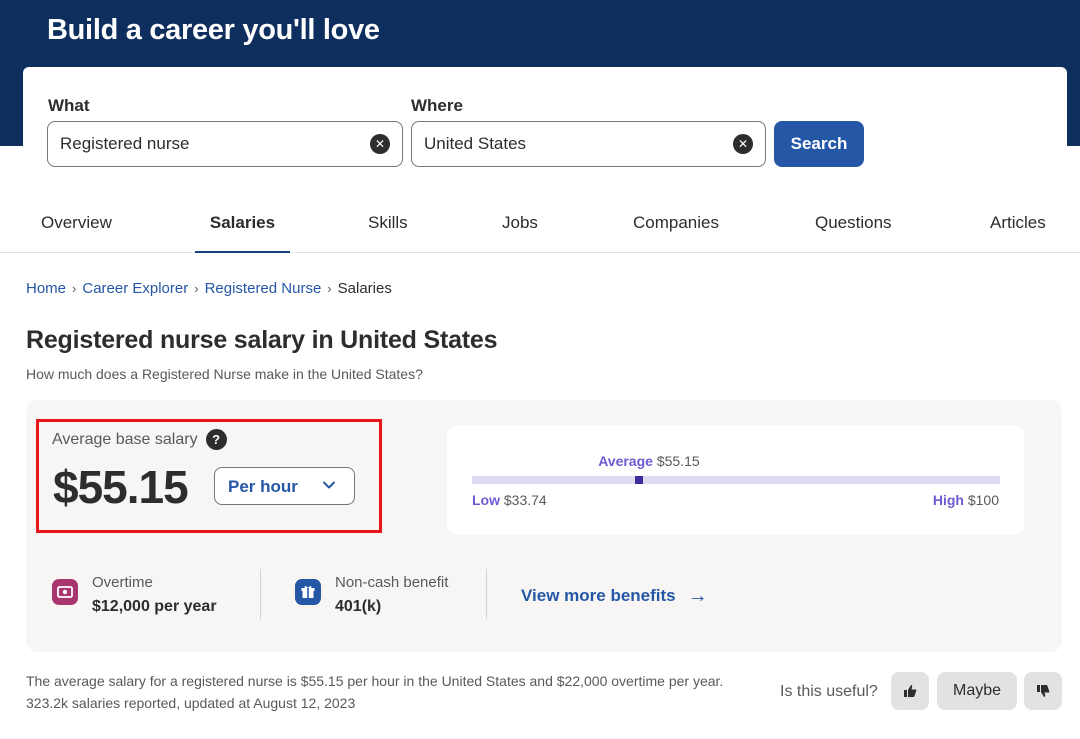  I want to click on breadcrumb-home: Home, so click(46, 288).